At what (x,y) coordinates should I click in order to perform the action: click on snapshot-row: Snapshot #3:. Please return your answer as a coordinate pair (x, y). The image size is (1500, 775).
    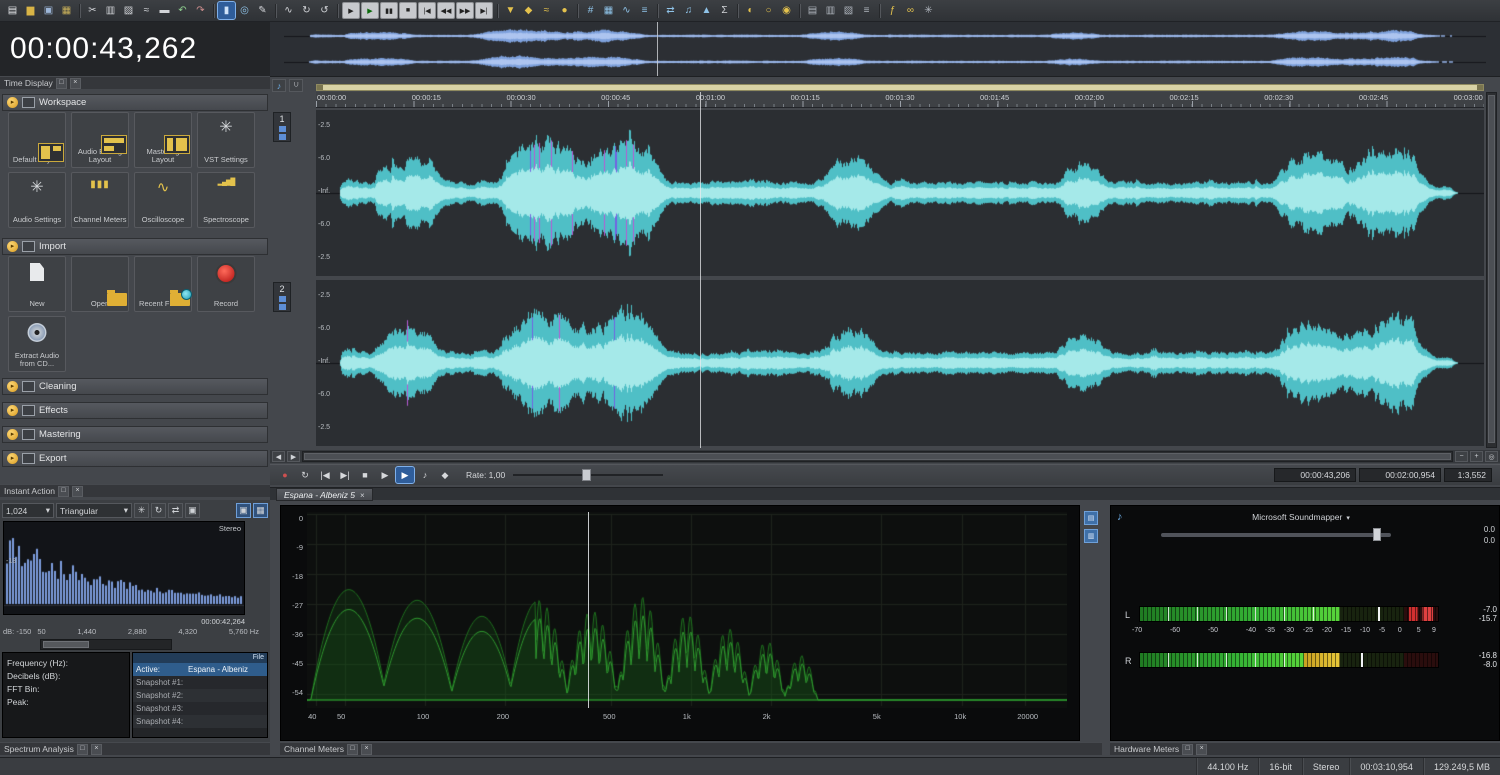
    Looking at the image, I should click on (200, 708).